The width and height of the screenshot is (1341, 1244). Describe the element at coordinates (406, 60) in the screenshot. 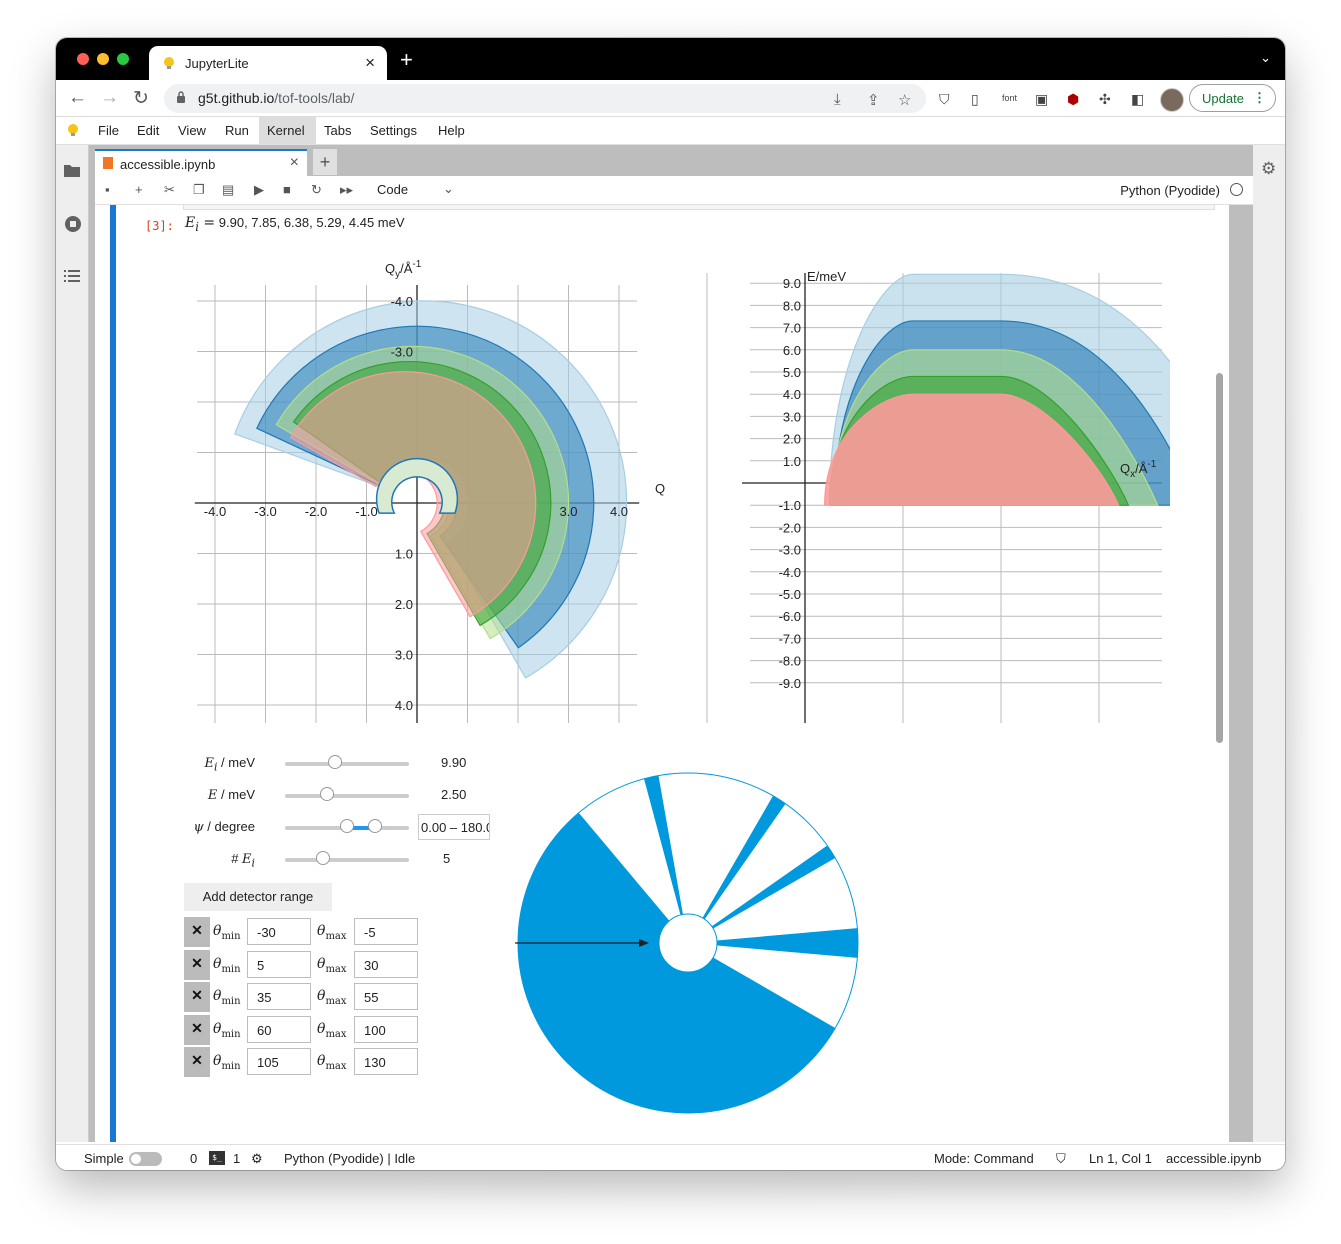

I see `new-tab-icon: +` at that location.